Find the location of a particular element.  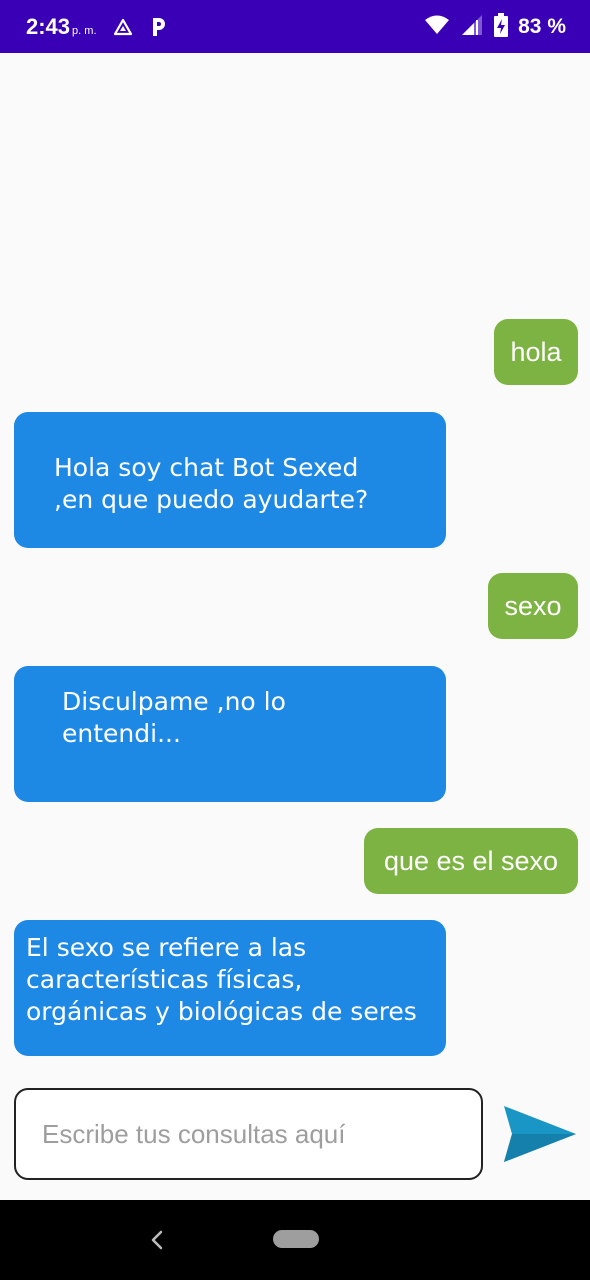

user-message: sexo is located at coordinates (533, 606).